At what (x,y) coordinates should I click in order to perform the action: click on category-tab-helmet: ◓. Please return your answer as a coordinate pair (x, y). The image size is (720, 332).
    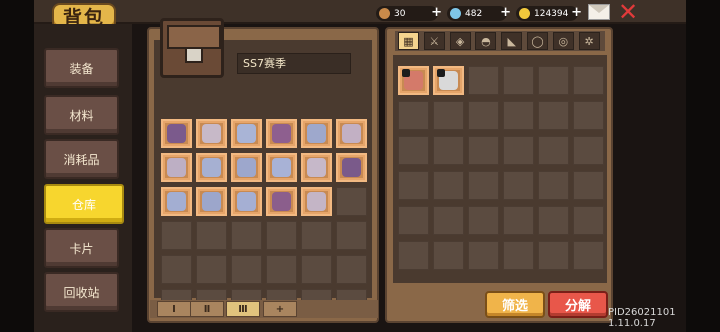
    Looking at the image, I should click on (486, 41).